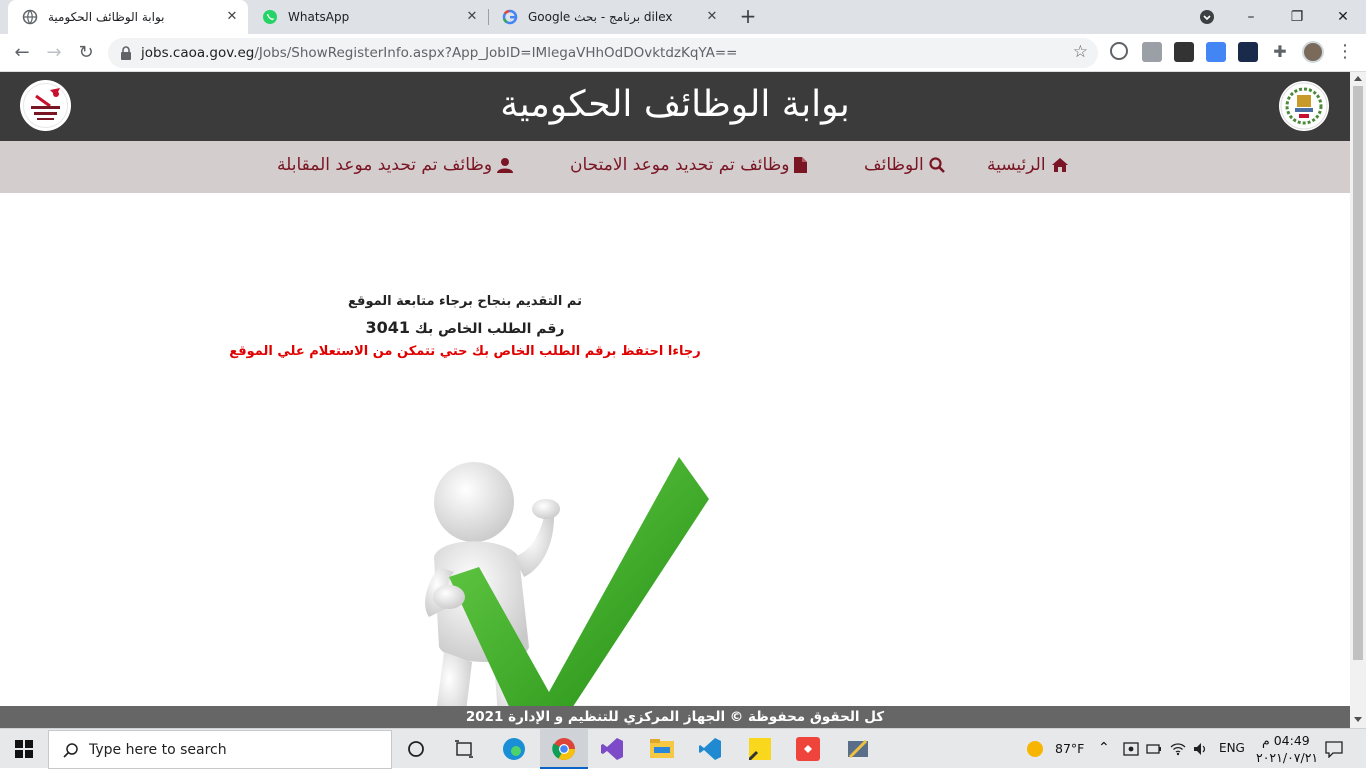 The image size is (1366, 769). Describe the element at coordinates (505, 165) in the screenshot. I see `user-icon` at that location.